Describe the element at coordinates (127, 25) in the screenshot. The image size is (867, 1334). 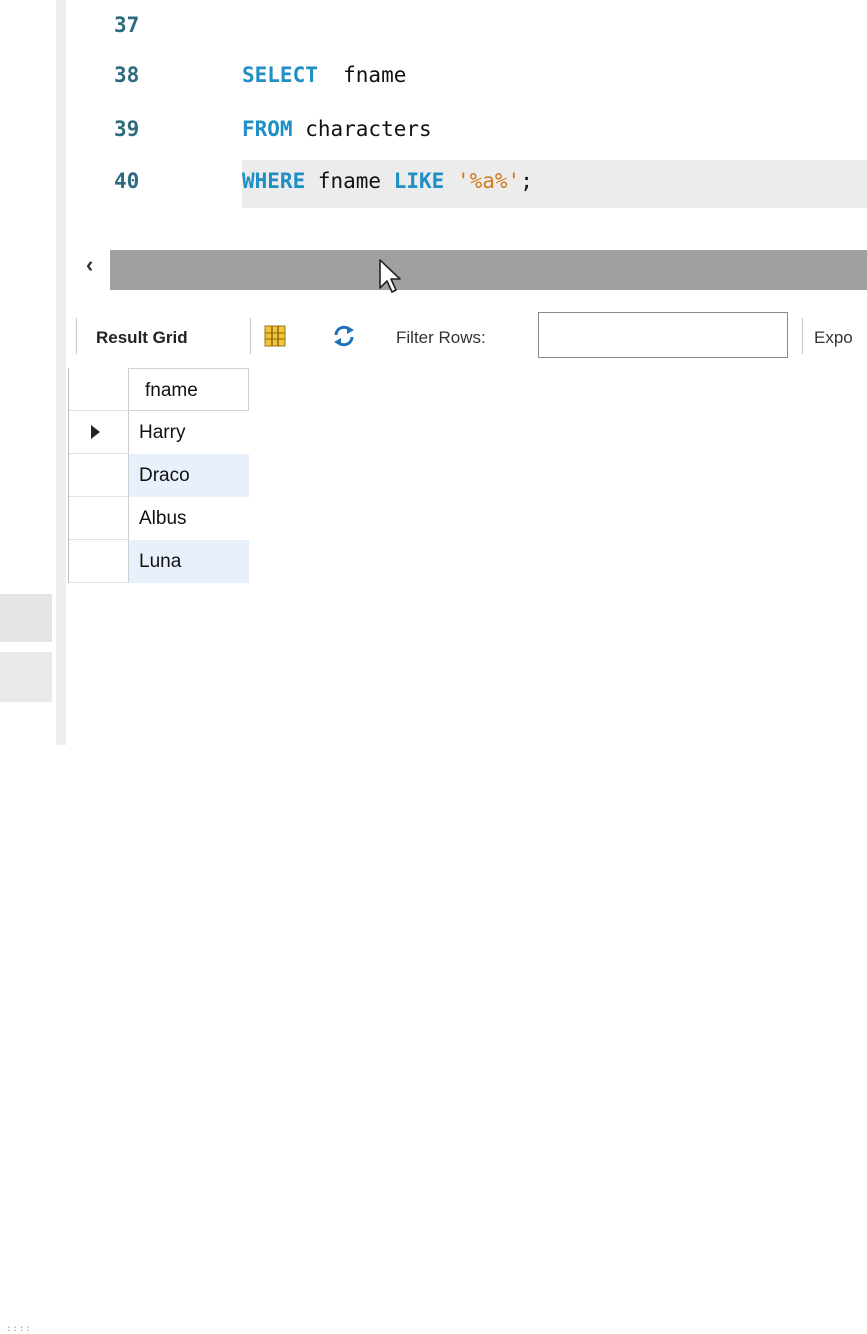
I see `line-number: 37` at that location.